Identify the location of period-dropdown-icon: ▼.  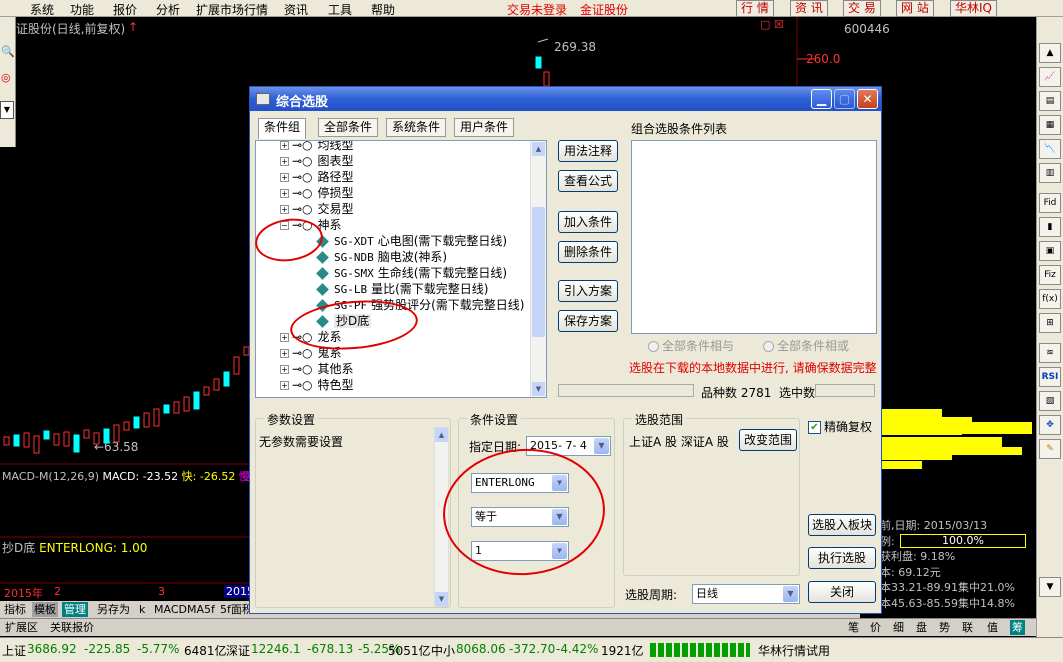
(790, 594).